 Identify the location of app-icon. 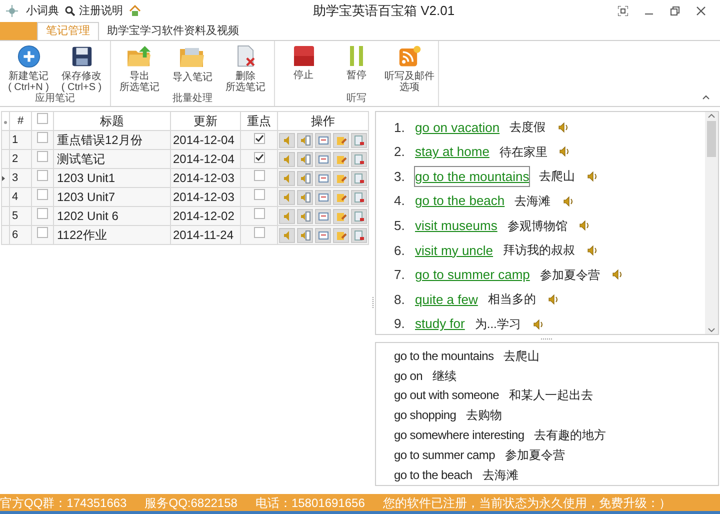
(12, 11).